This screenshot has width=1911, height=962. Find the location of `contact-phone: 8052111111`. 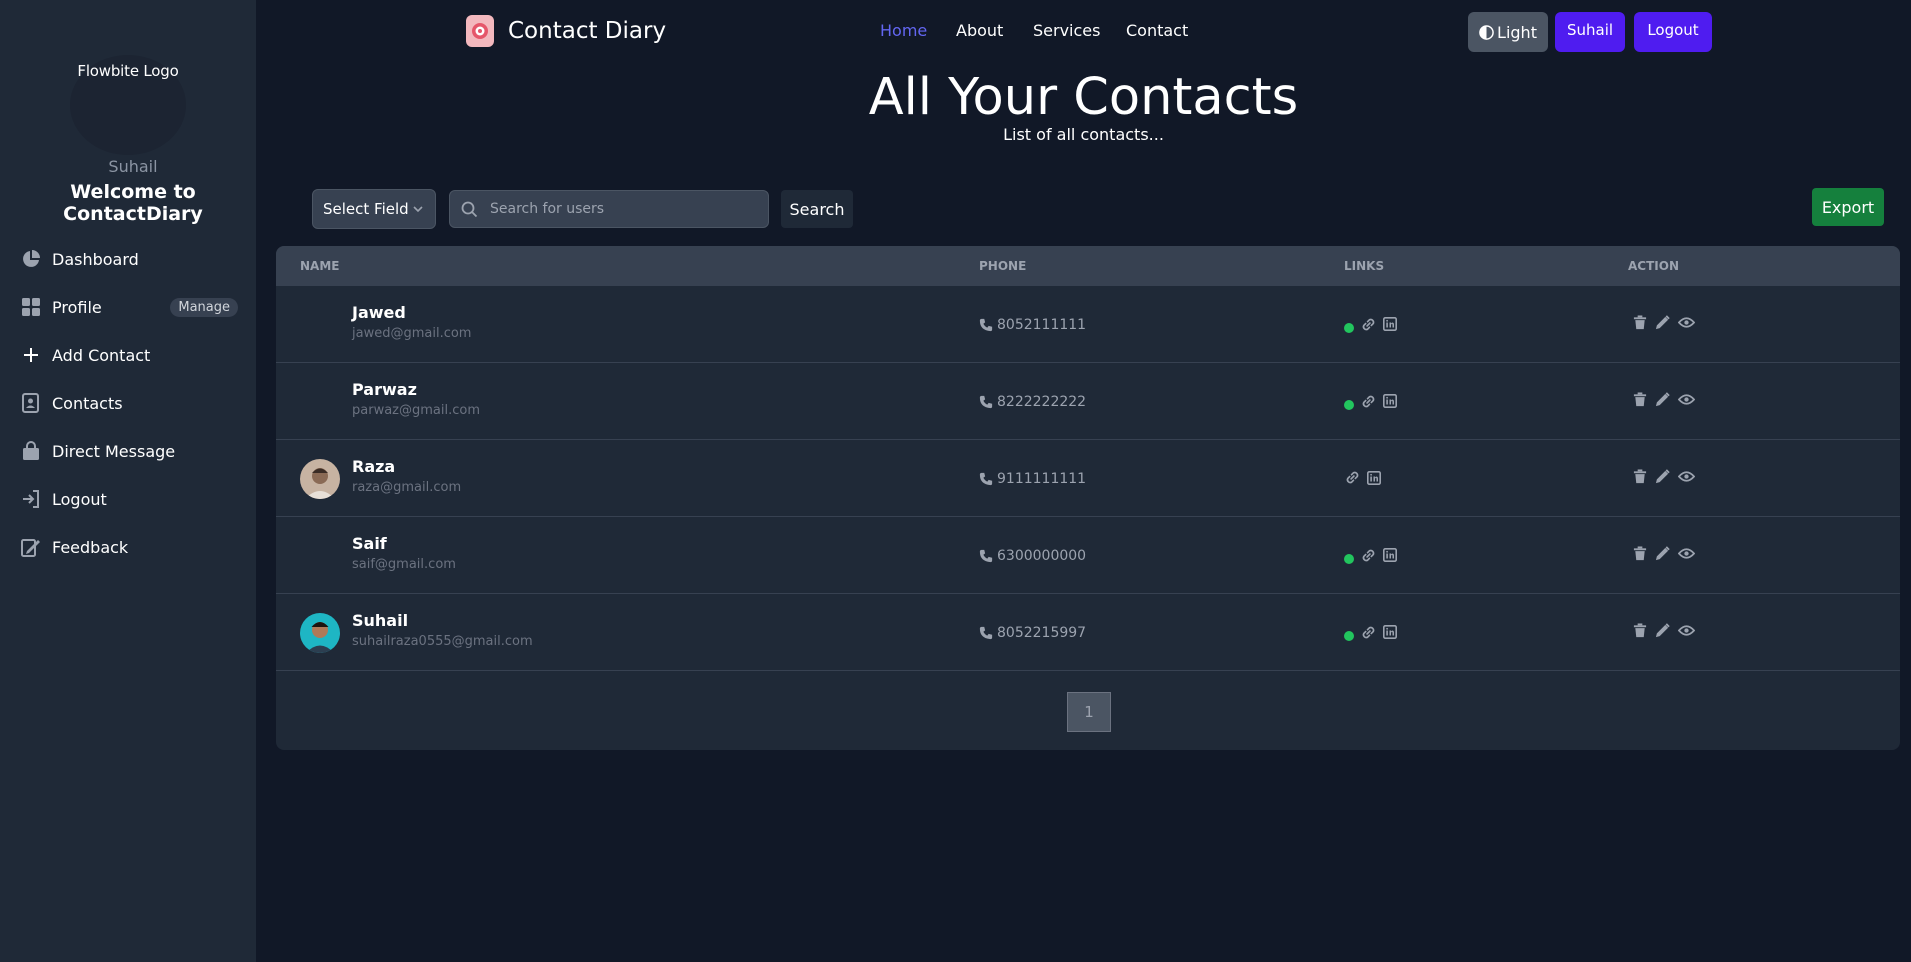

contact-phone: 8052111111 is located at coordinates (1032, 325).